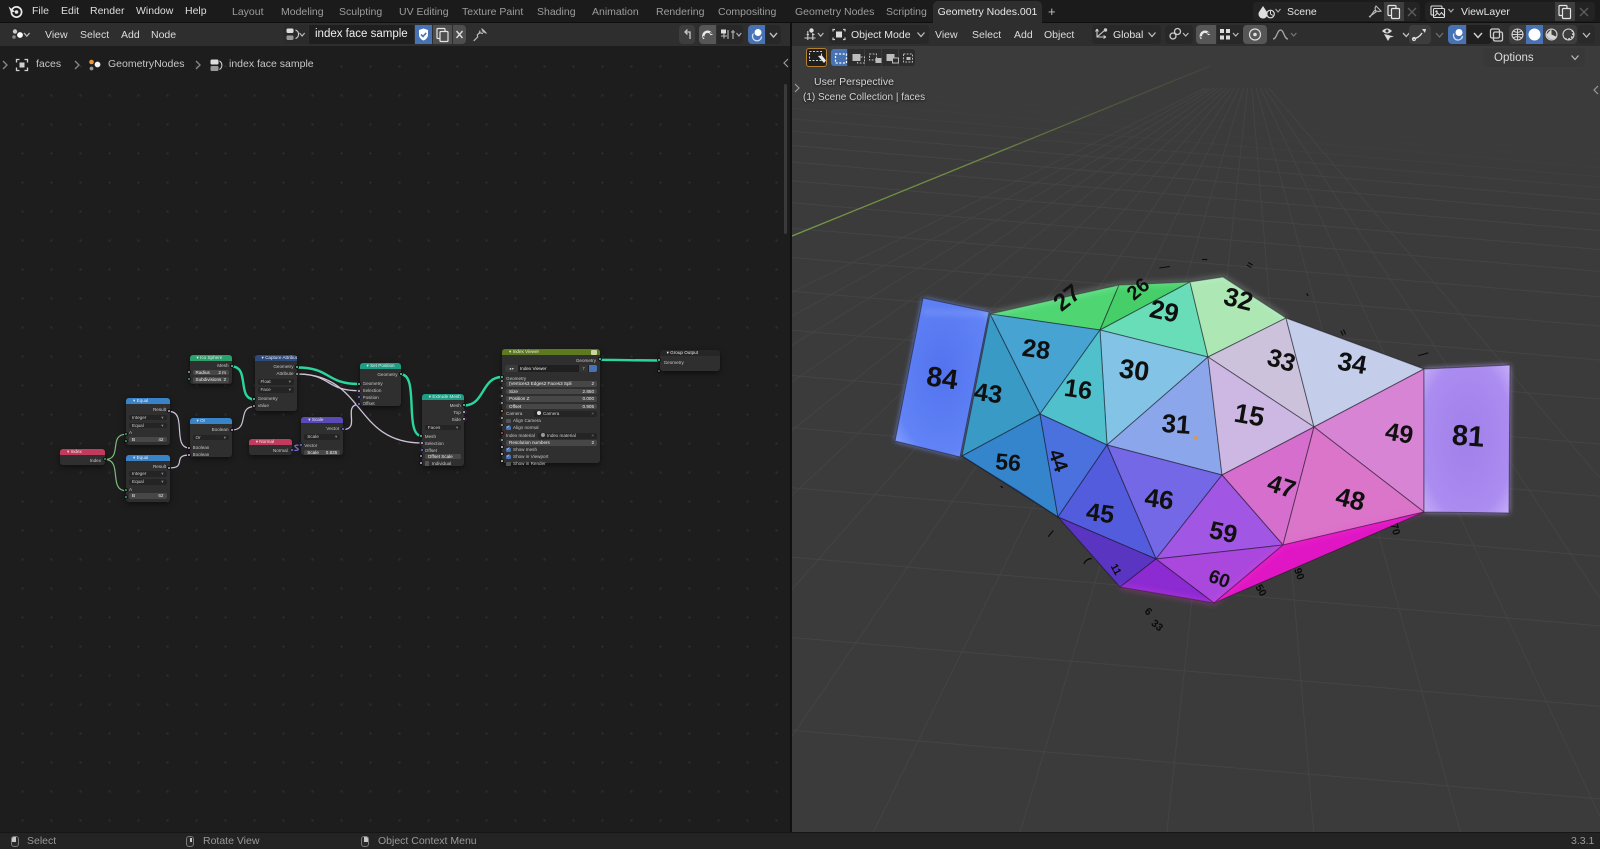 Image resolution: width=1600 pixels, height=849 pixels. I want to click on svg-text: 49, so click(1399, 433).